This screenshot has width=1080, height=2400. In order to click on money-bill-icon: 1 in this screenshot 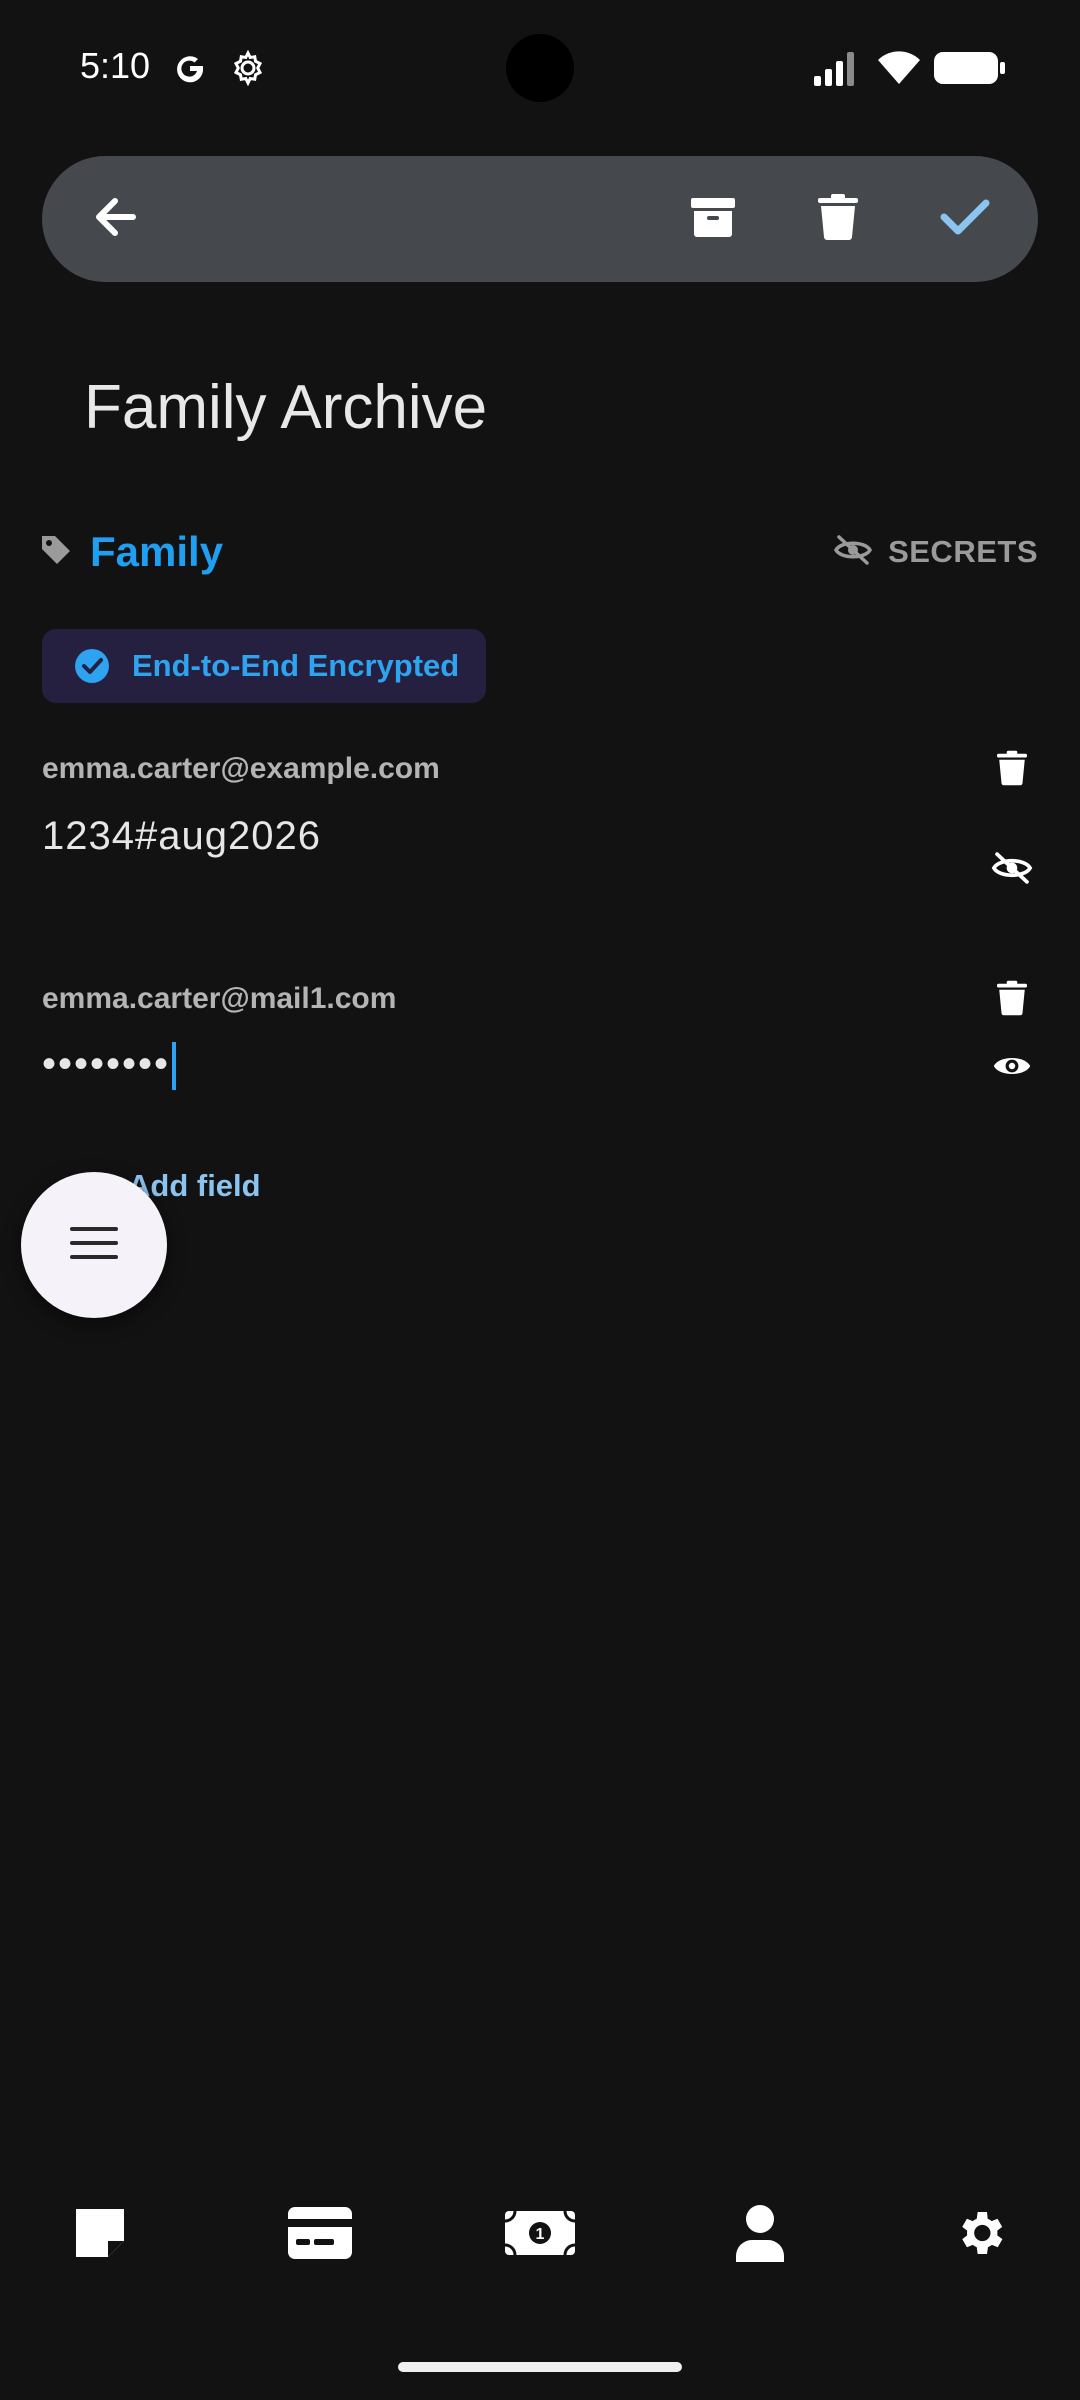, I will do `click(540, 2235)`.